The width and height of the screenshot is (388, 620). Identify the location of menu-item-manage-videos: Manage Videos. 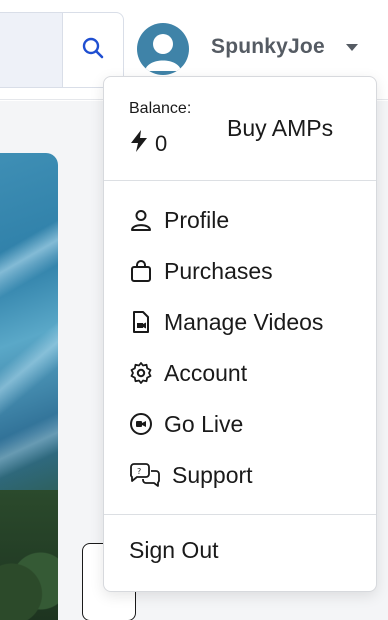
(225, 322).